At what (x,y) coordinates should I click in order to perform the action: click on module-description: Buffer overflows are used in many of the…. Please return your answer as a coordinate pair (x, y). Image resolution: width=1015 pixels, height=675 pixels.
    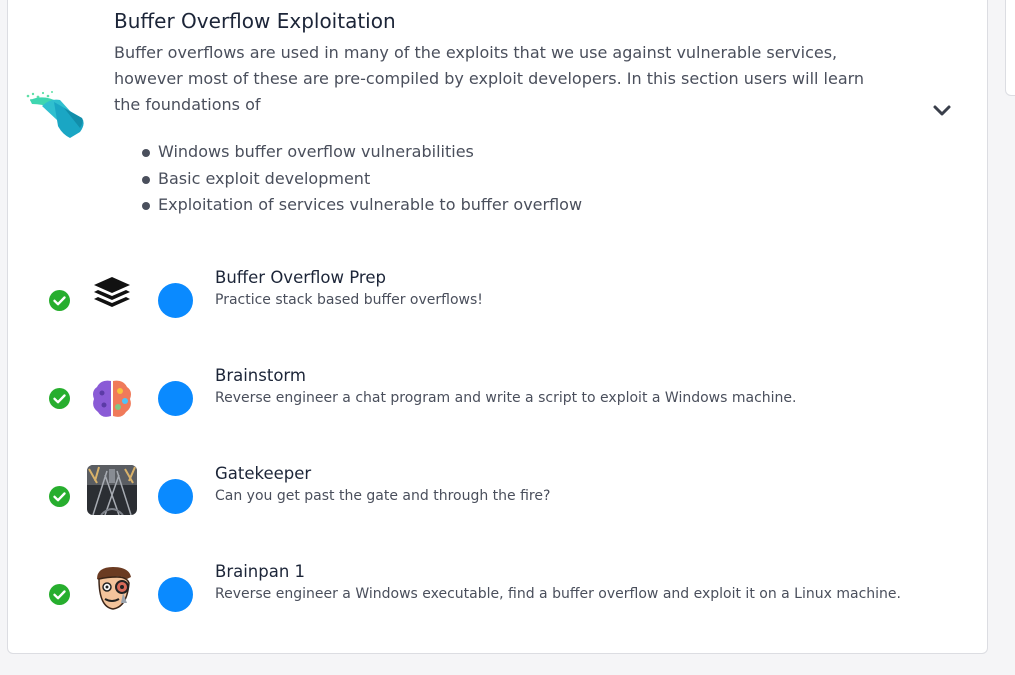
    Looking at the image, I should click on (489, 78).